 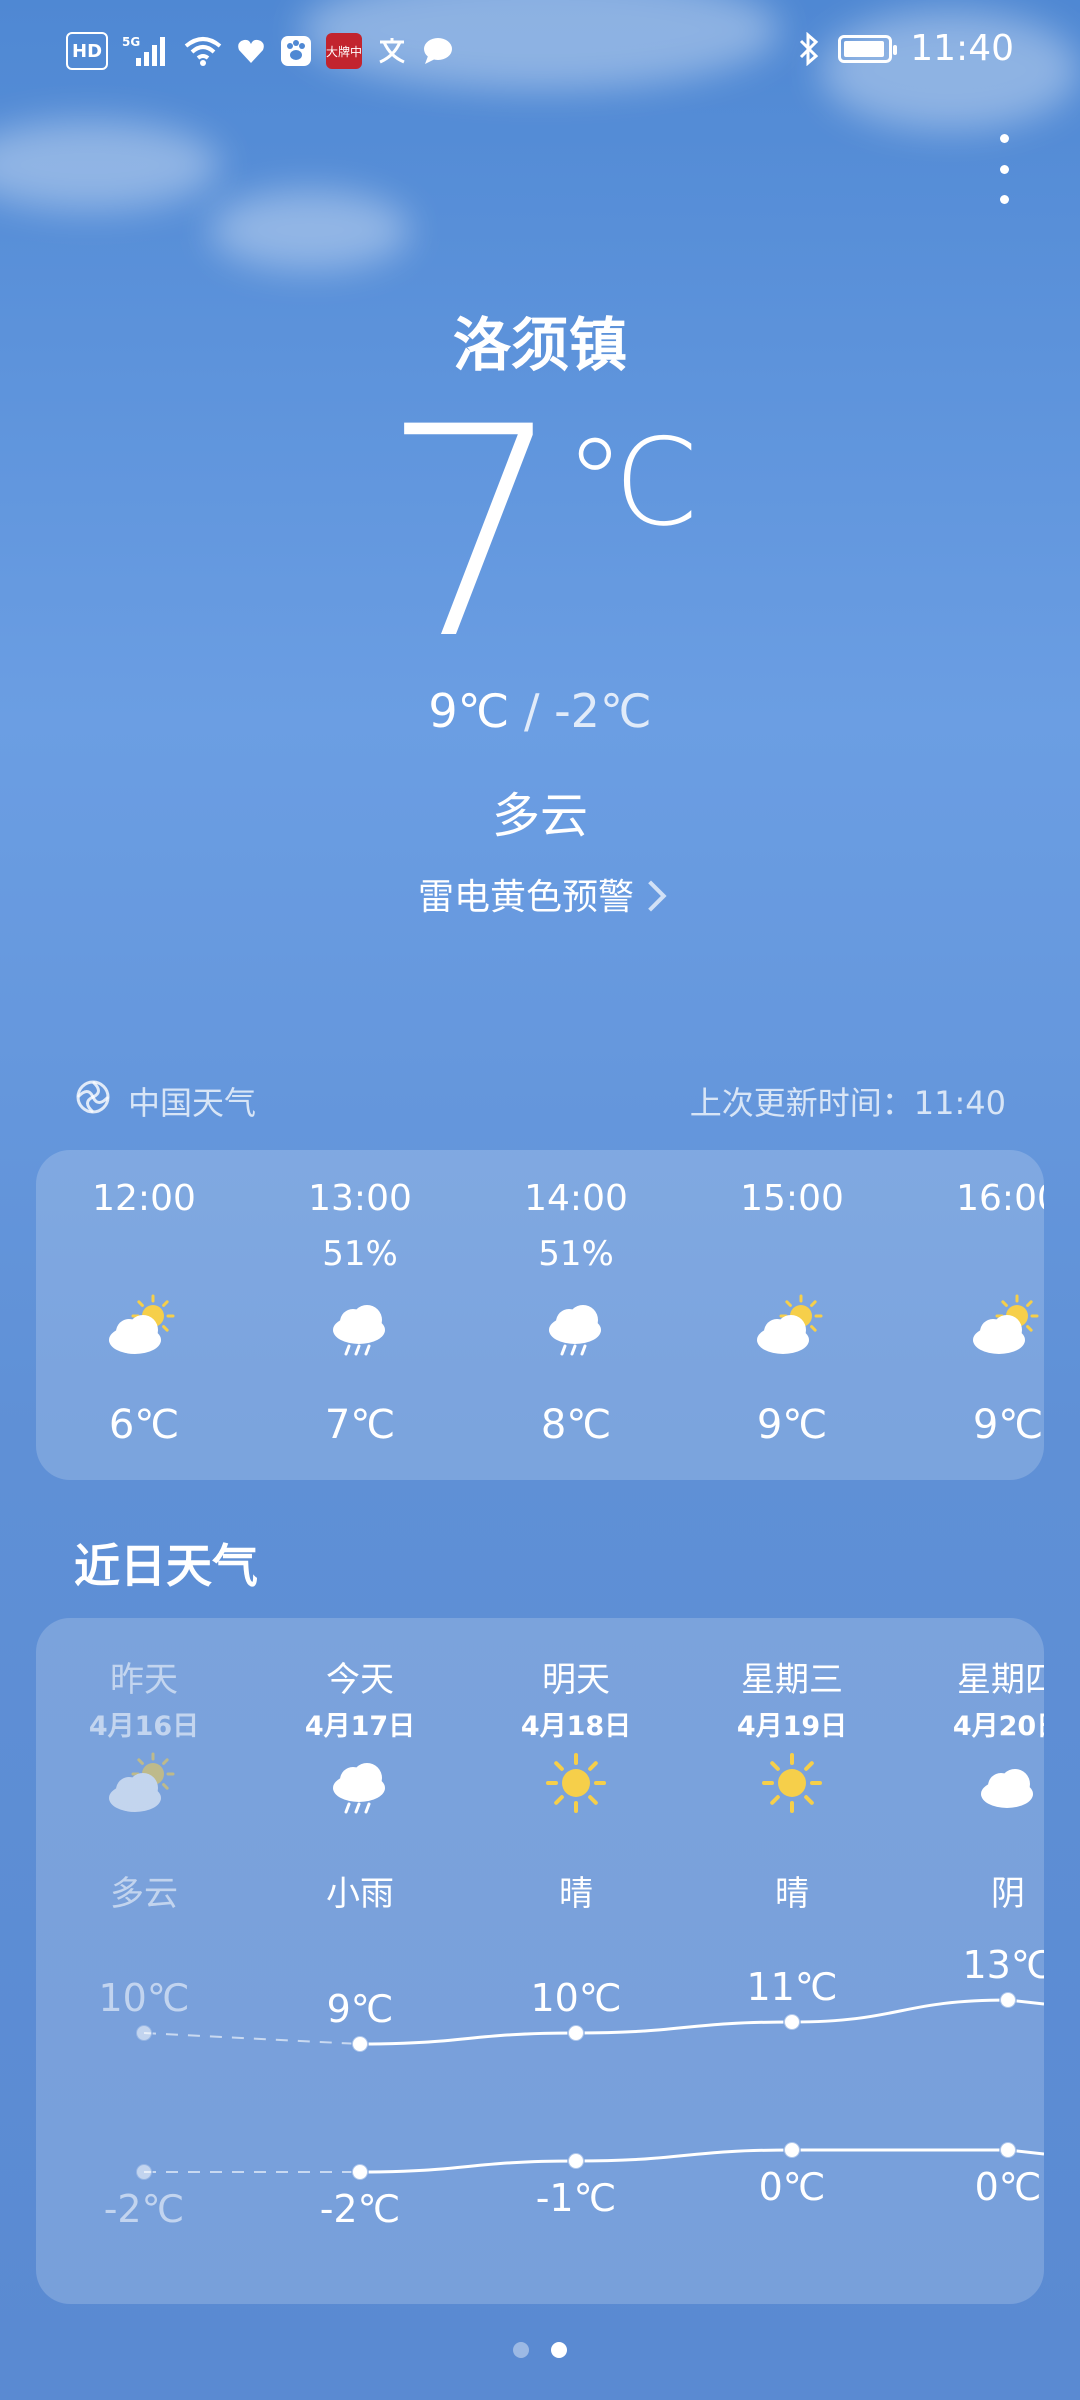 I want to click on hour-time: 16:00, so click(x=1000, y=1198).